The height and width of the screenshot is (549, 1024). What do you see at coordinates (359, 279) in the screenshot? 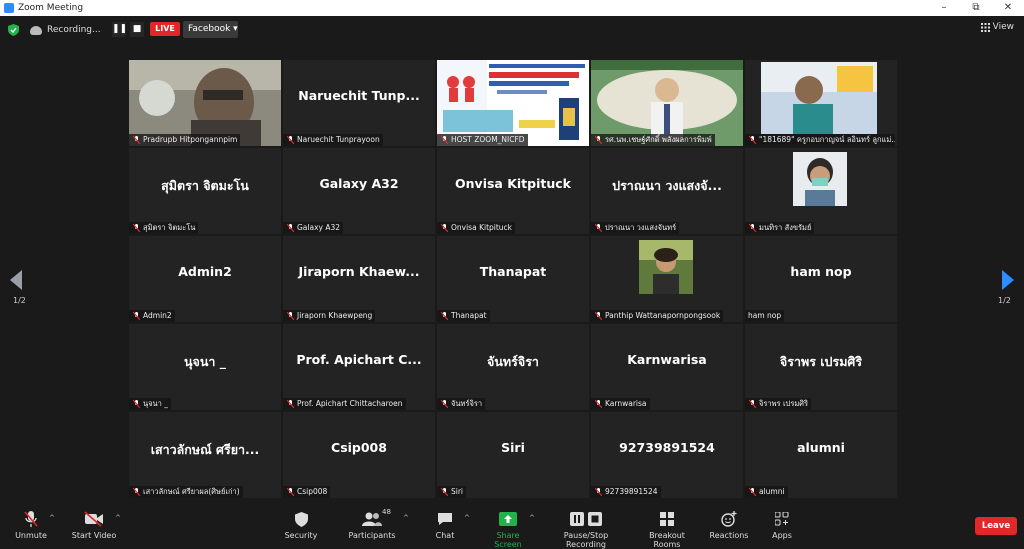
I see `participant-tile: Jiraporn Khaew... Jiraporn Khaewpeng` at bounding box center [359, 279].